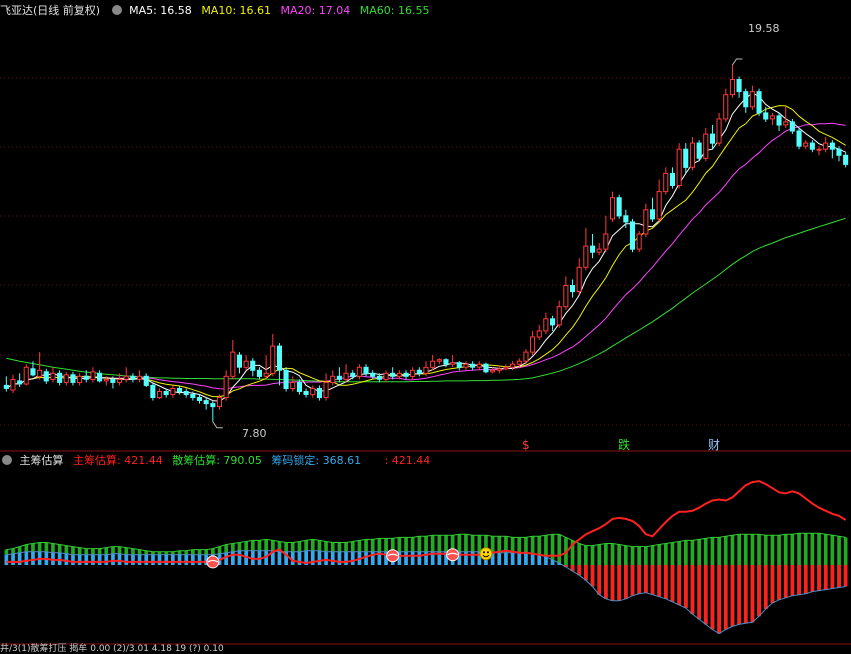 This screenshot has height=654, width=851. I want to click on ma20-label: MA20: 17.04, so click(315, 10).